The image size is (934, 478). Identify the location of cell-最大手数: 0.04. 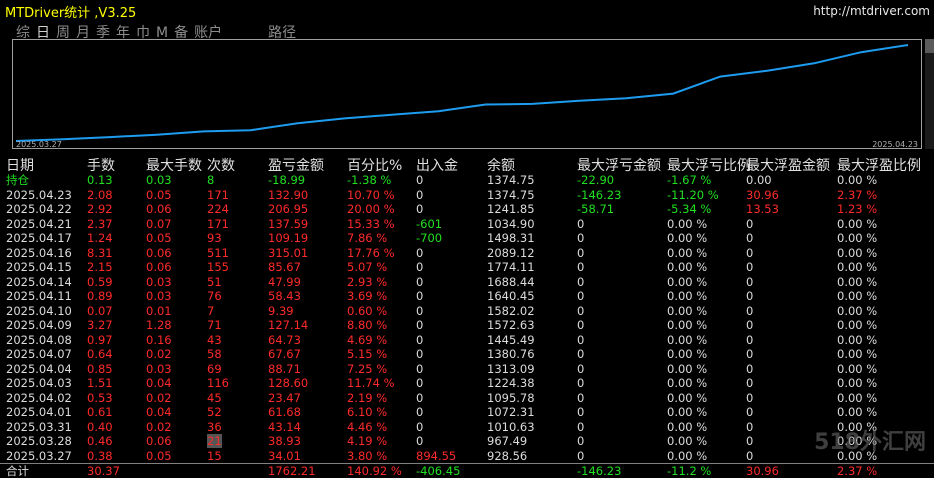
(159, 383).